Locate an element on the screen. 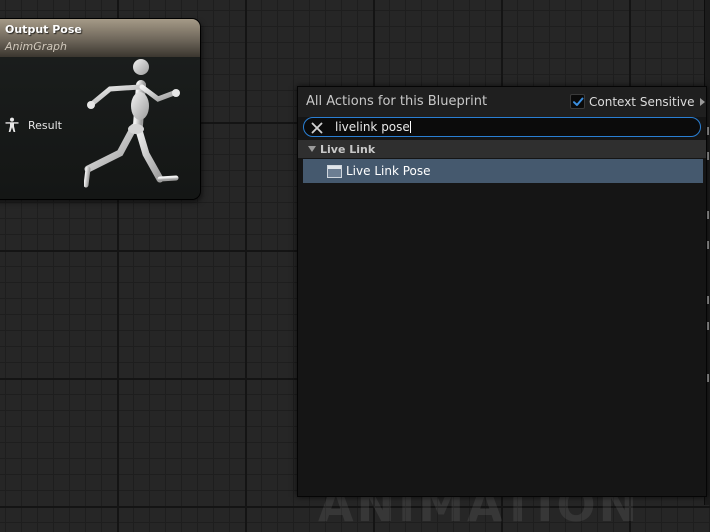  category-label: Live Link is located at coordinates (348, 149).